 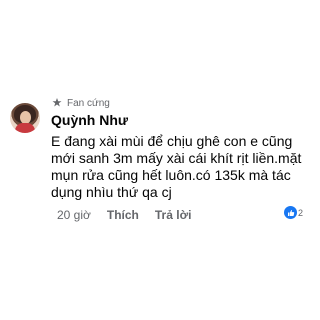 I want to click on thumbs-up-icon, so click(x=290, y=212).